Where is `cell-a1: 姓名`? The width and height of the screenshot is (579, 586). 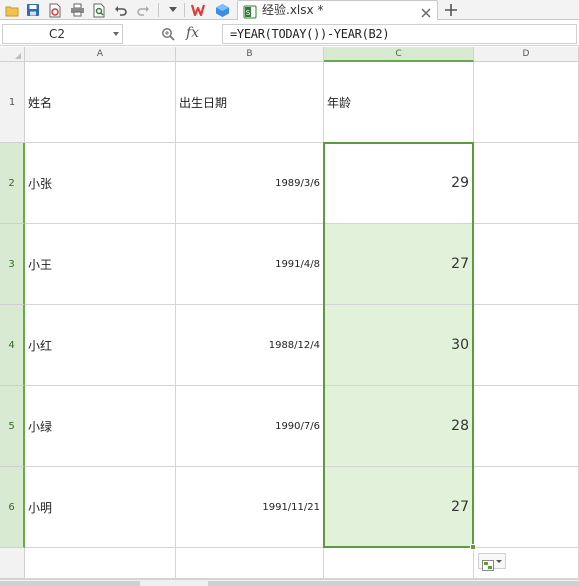
cell-a1: 姓名 is located at coordinates (100, 102).